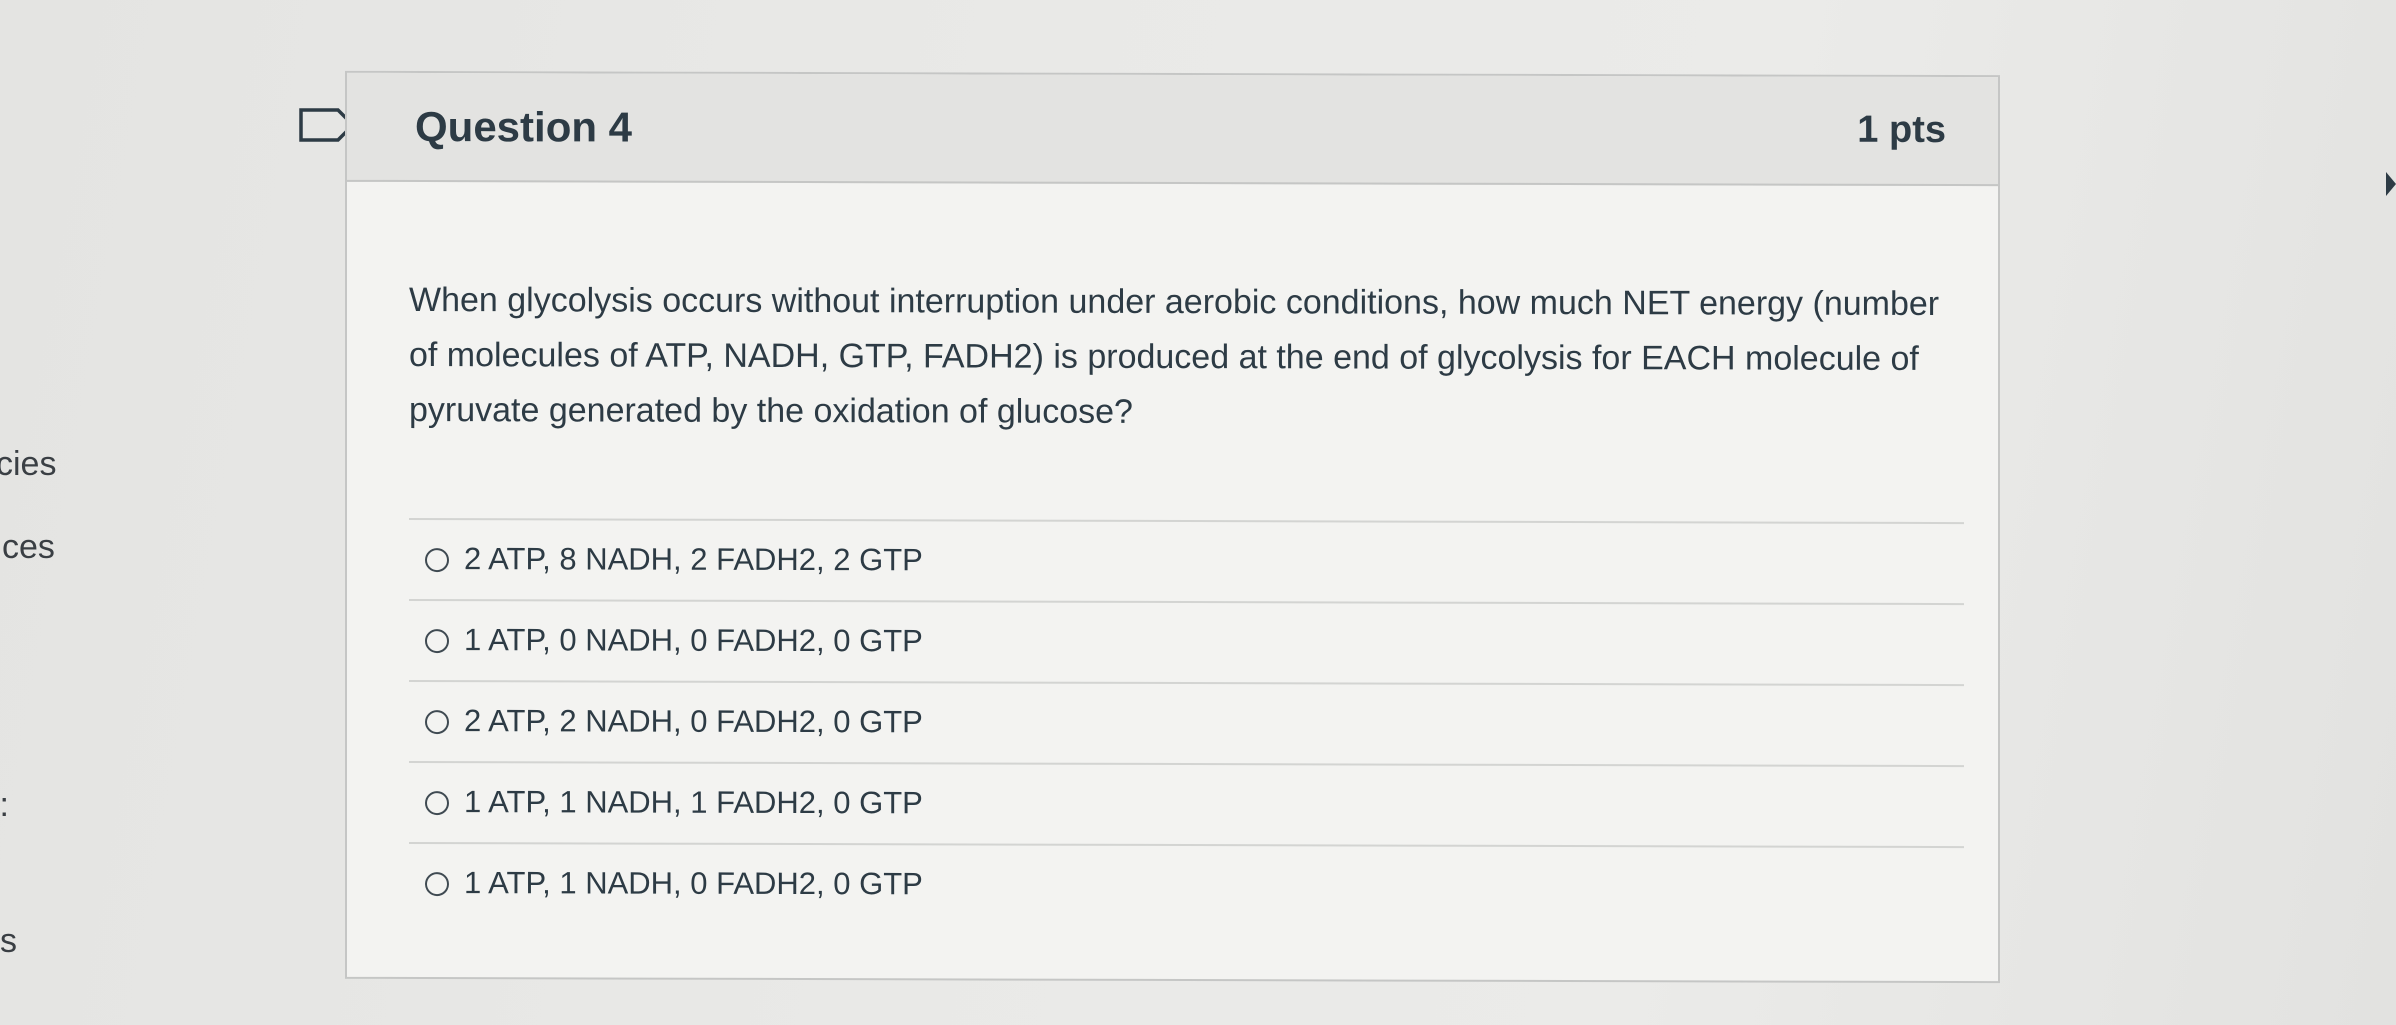  What do you see at coordinates (4, 805) in the screenshot?
I see `nav-item-l: l:` at bounding box center [4, 805].